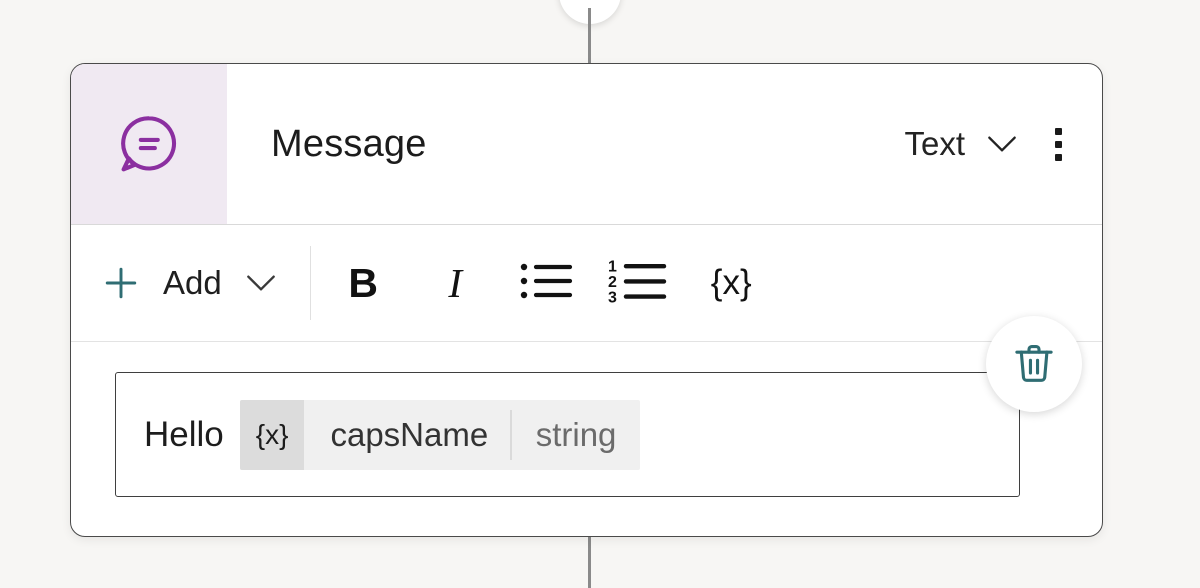  I want to click on variable-token-chip: {x} capsName string, so click(440, 434).